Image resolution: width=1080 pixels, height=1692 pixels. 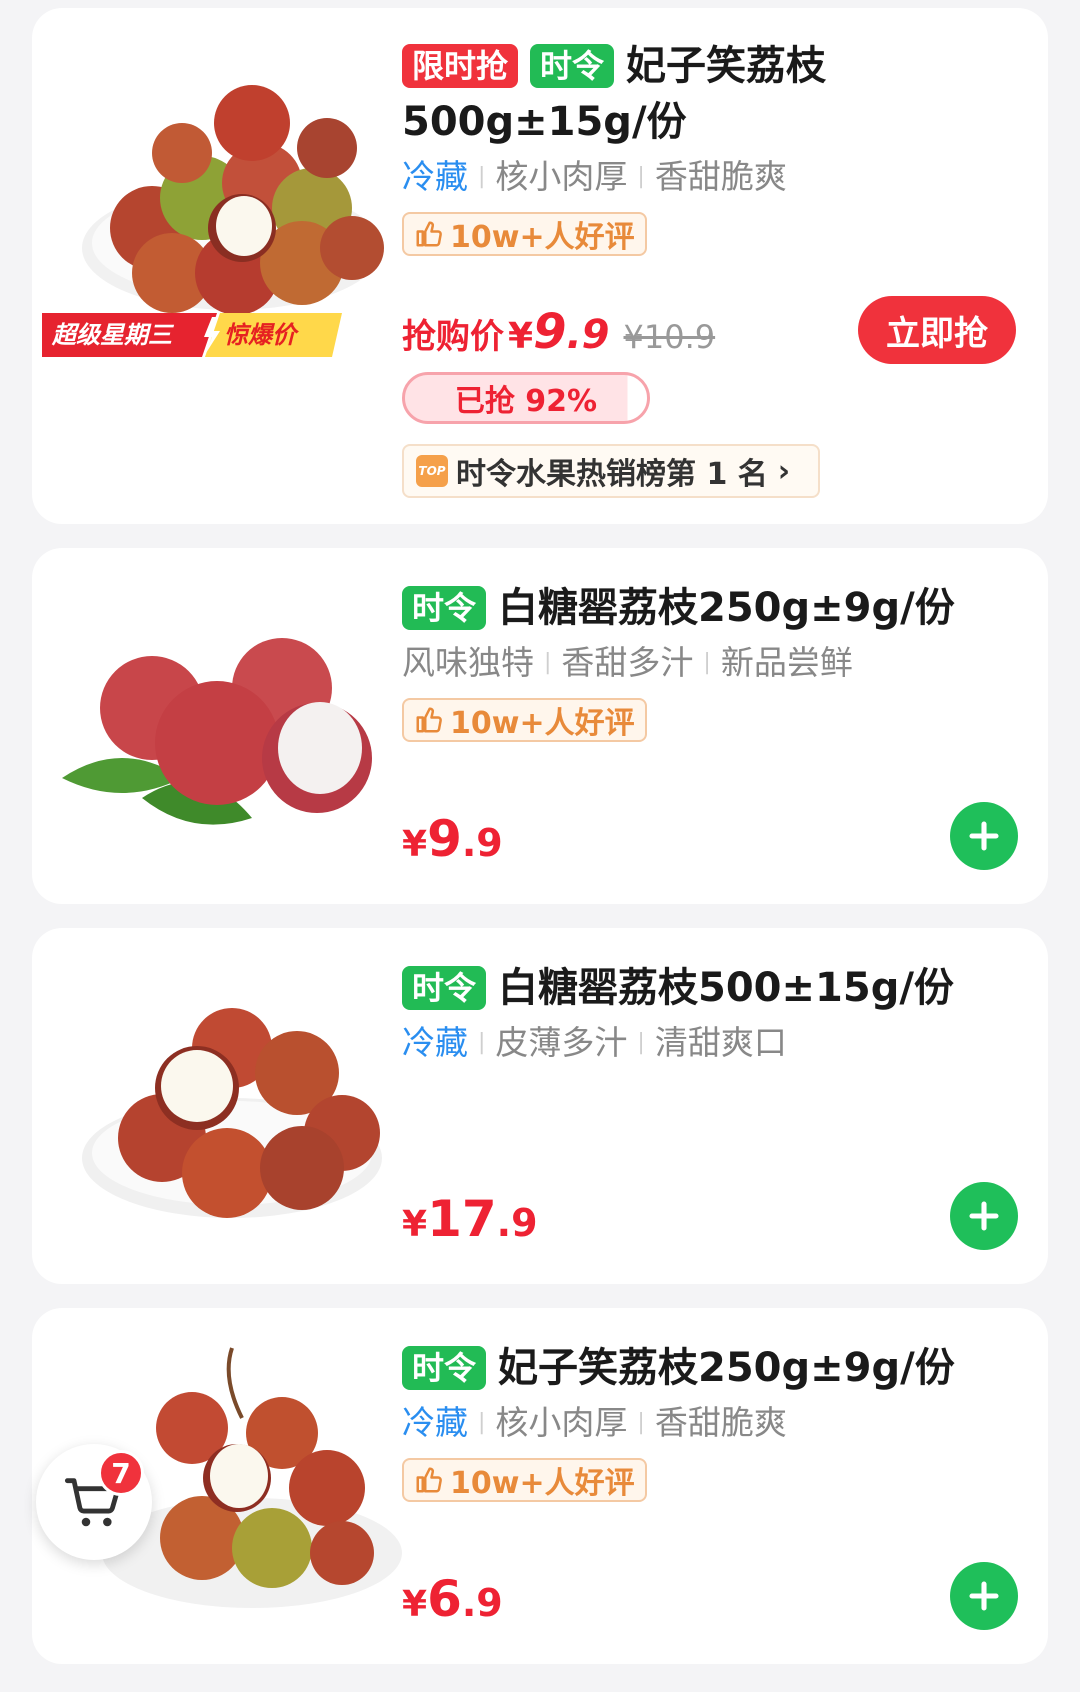 I want to click on product-title: 时令 白糖罂荔枝250g±9g/份, so click(x=709, y=608).